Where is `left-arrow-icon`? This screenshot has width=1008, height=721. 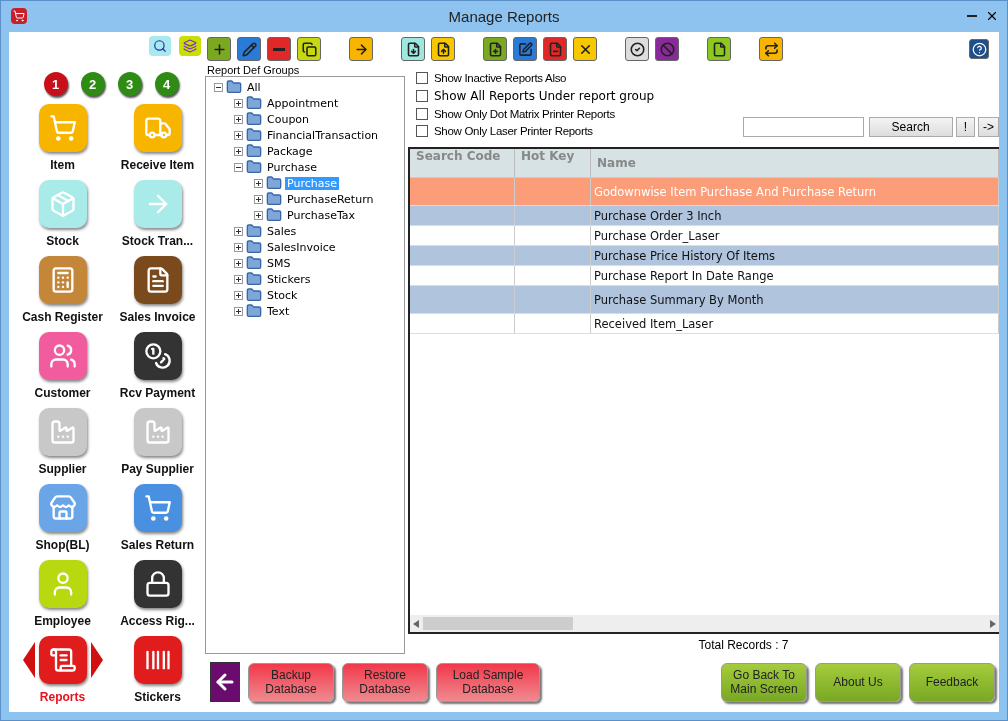
left-arrow-icon is located at coordinates (28, 660).